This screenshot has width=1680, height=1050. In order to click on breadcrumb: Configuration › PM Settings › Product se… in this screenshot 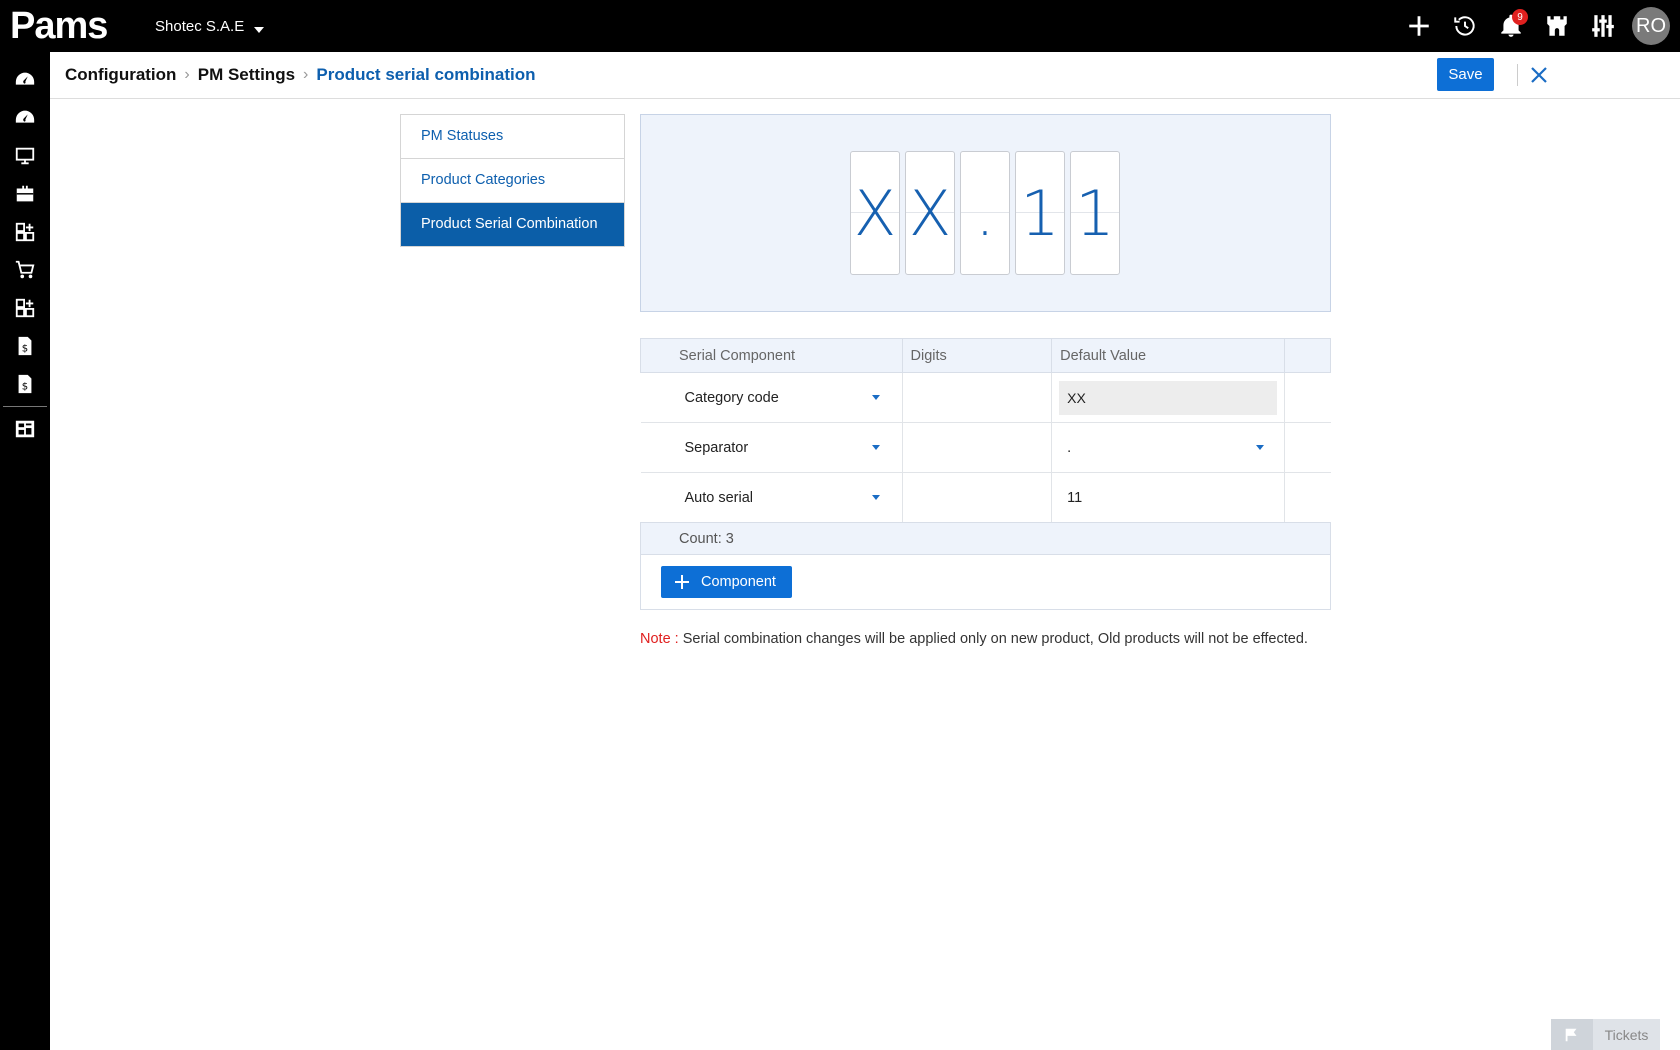, I will do `click(300, 75)`.